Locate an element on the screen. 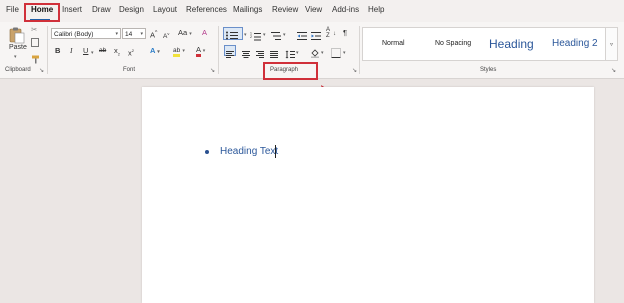 The image size is (624, 303). style-normal: Normal is located at coordinates (393, 43).